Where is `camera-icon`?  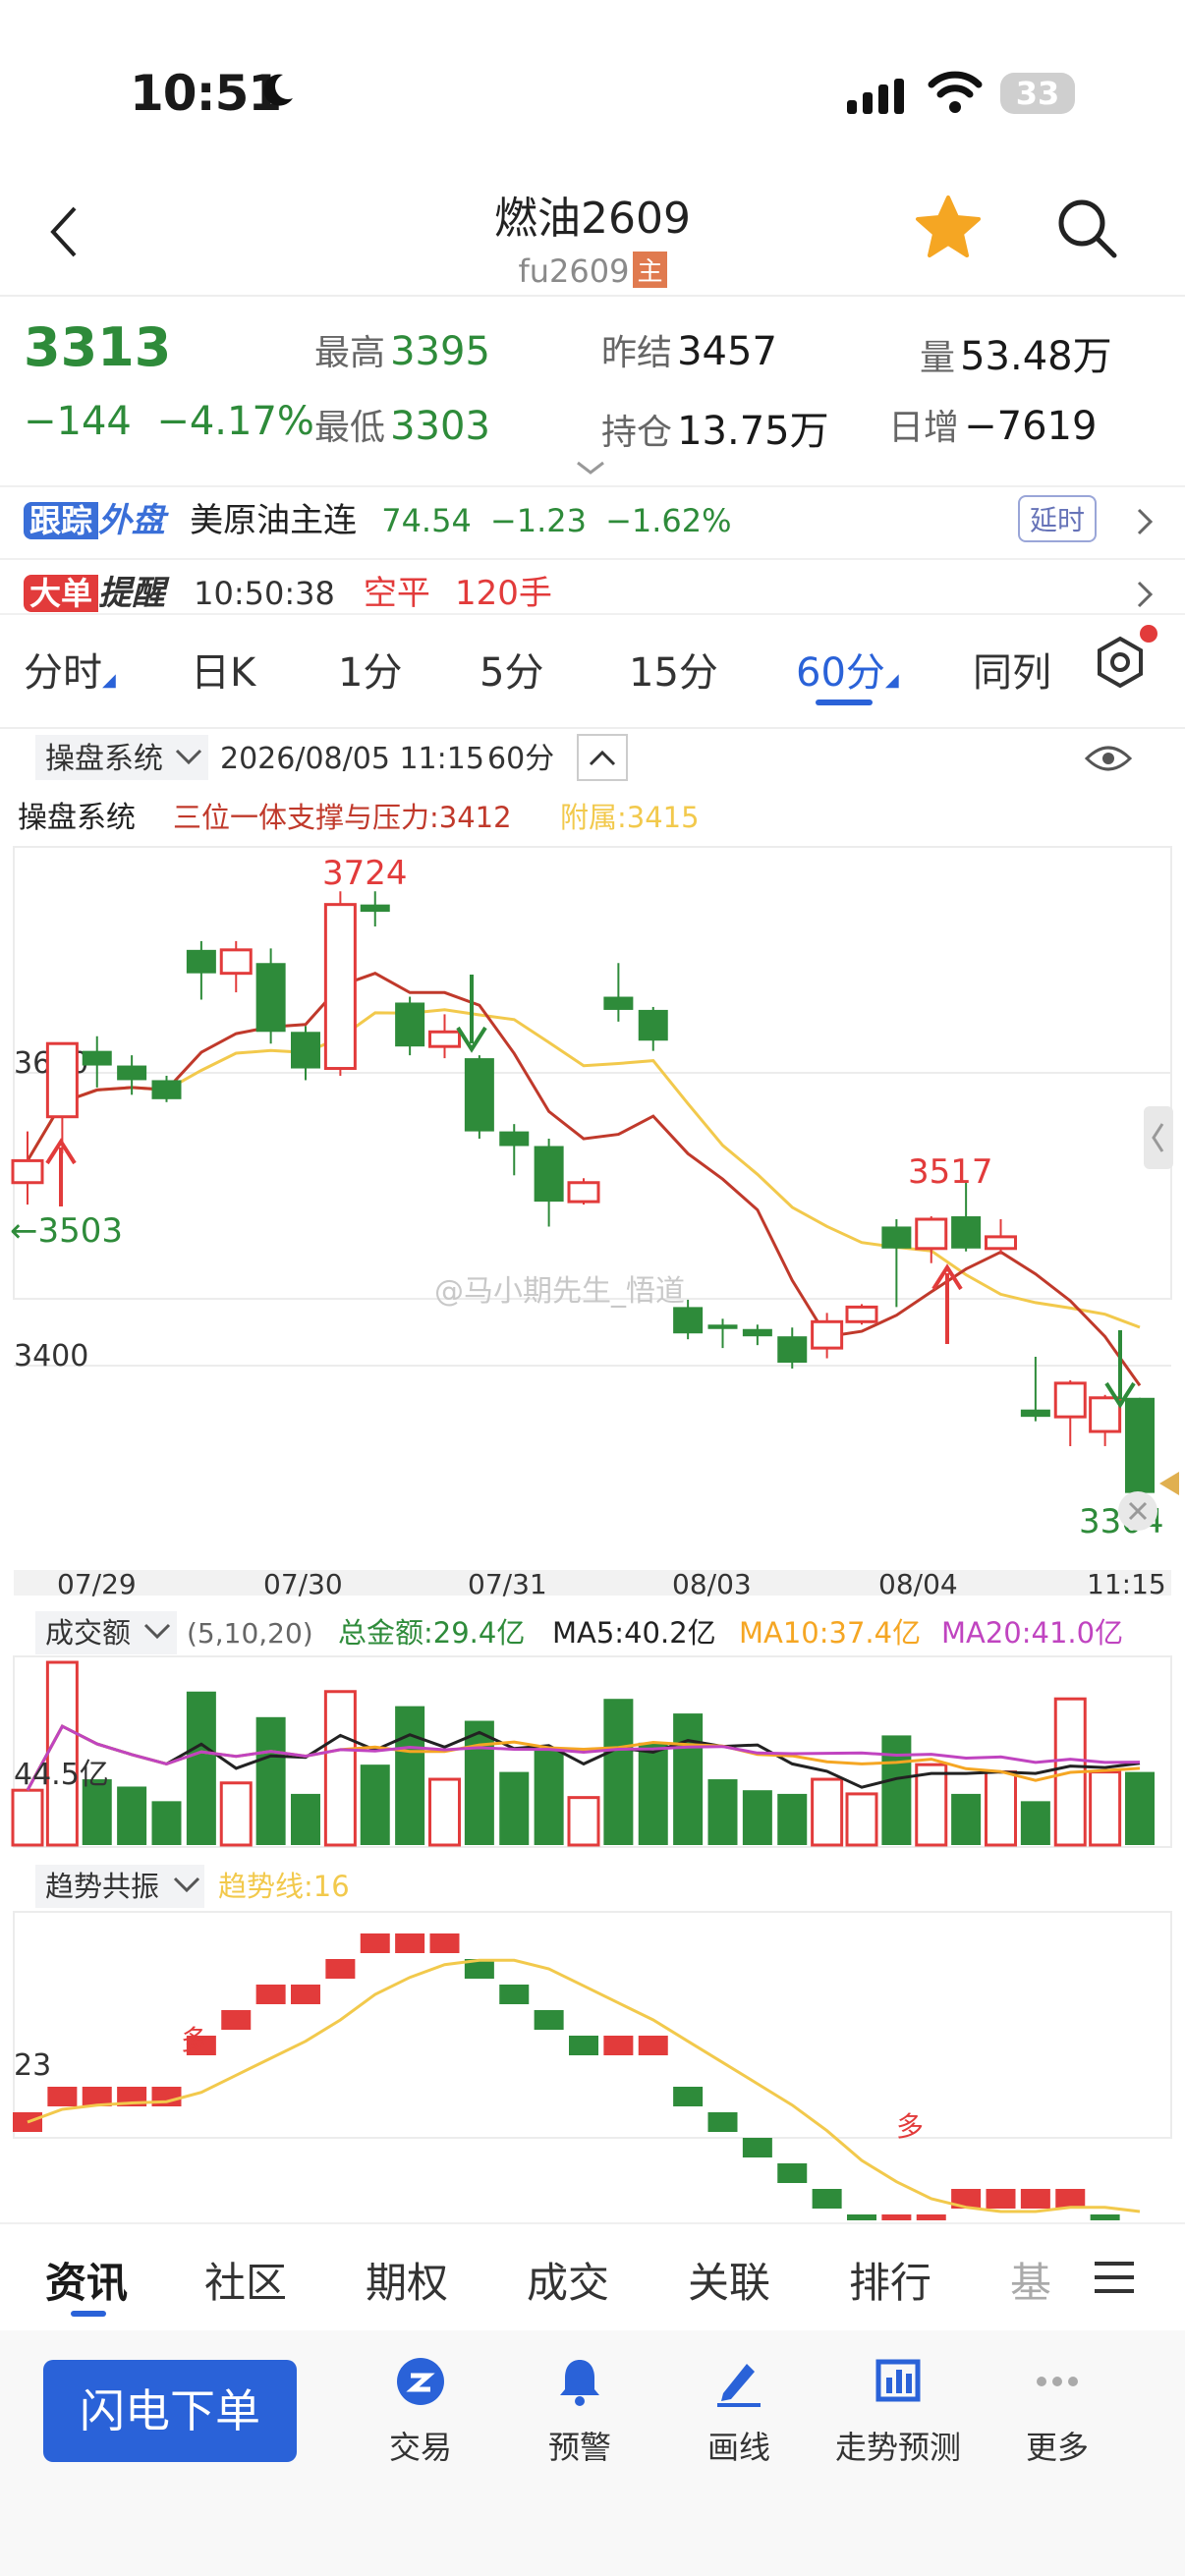
camera-icon is located at coordinates (1138, 1511).